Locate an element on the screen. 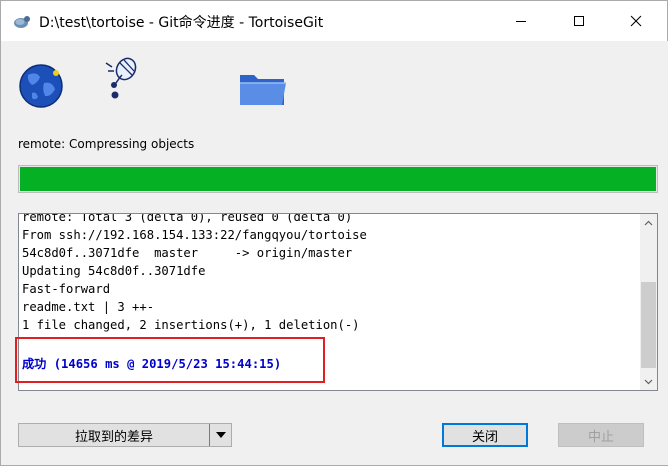 Image resolution: width=668 pixels, height=466 pixels. progress-bar is located at coordinates (338, 179).